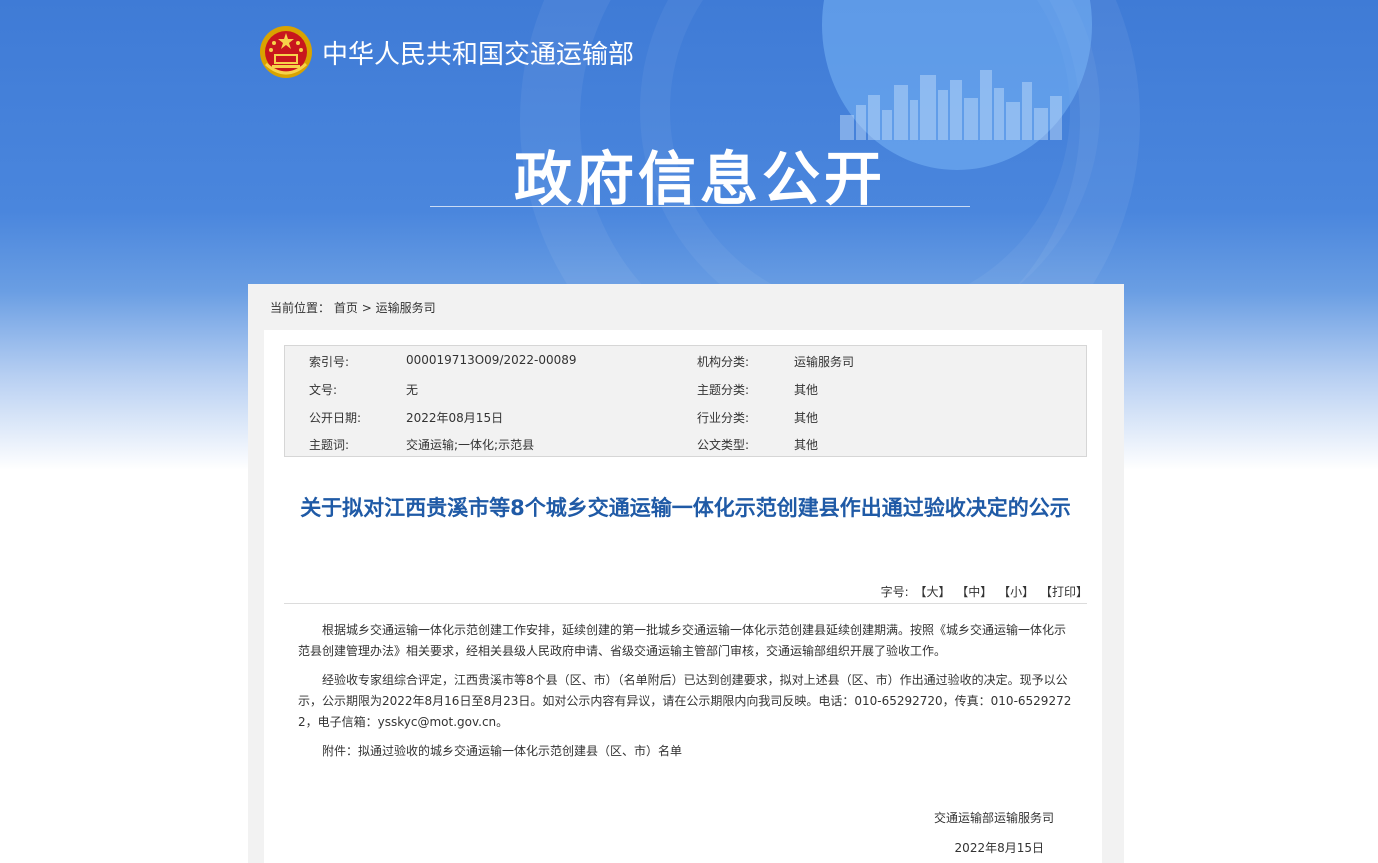  I want to click on meta-key: 索引号:, so click(329, 362).